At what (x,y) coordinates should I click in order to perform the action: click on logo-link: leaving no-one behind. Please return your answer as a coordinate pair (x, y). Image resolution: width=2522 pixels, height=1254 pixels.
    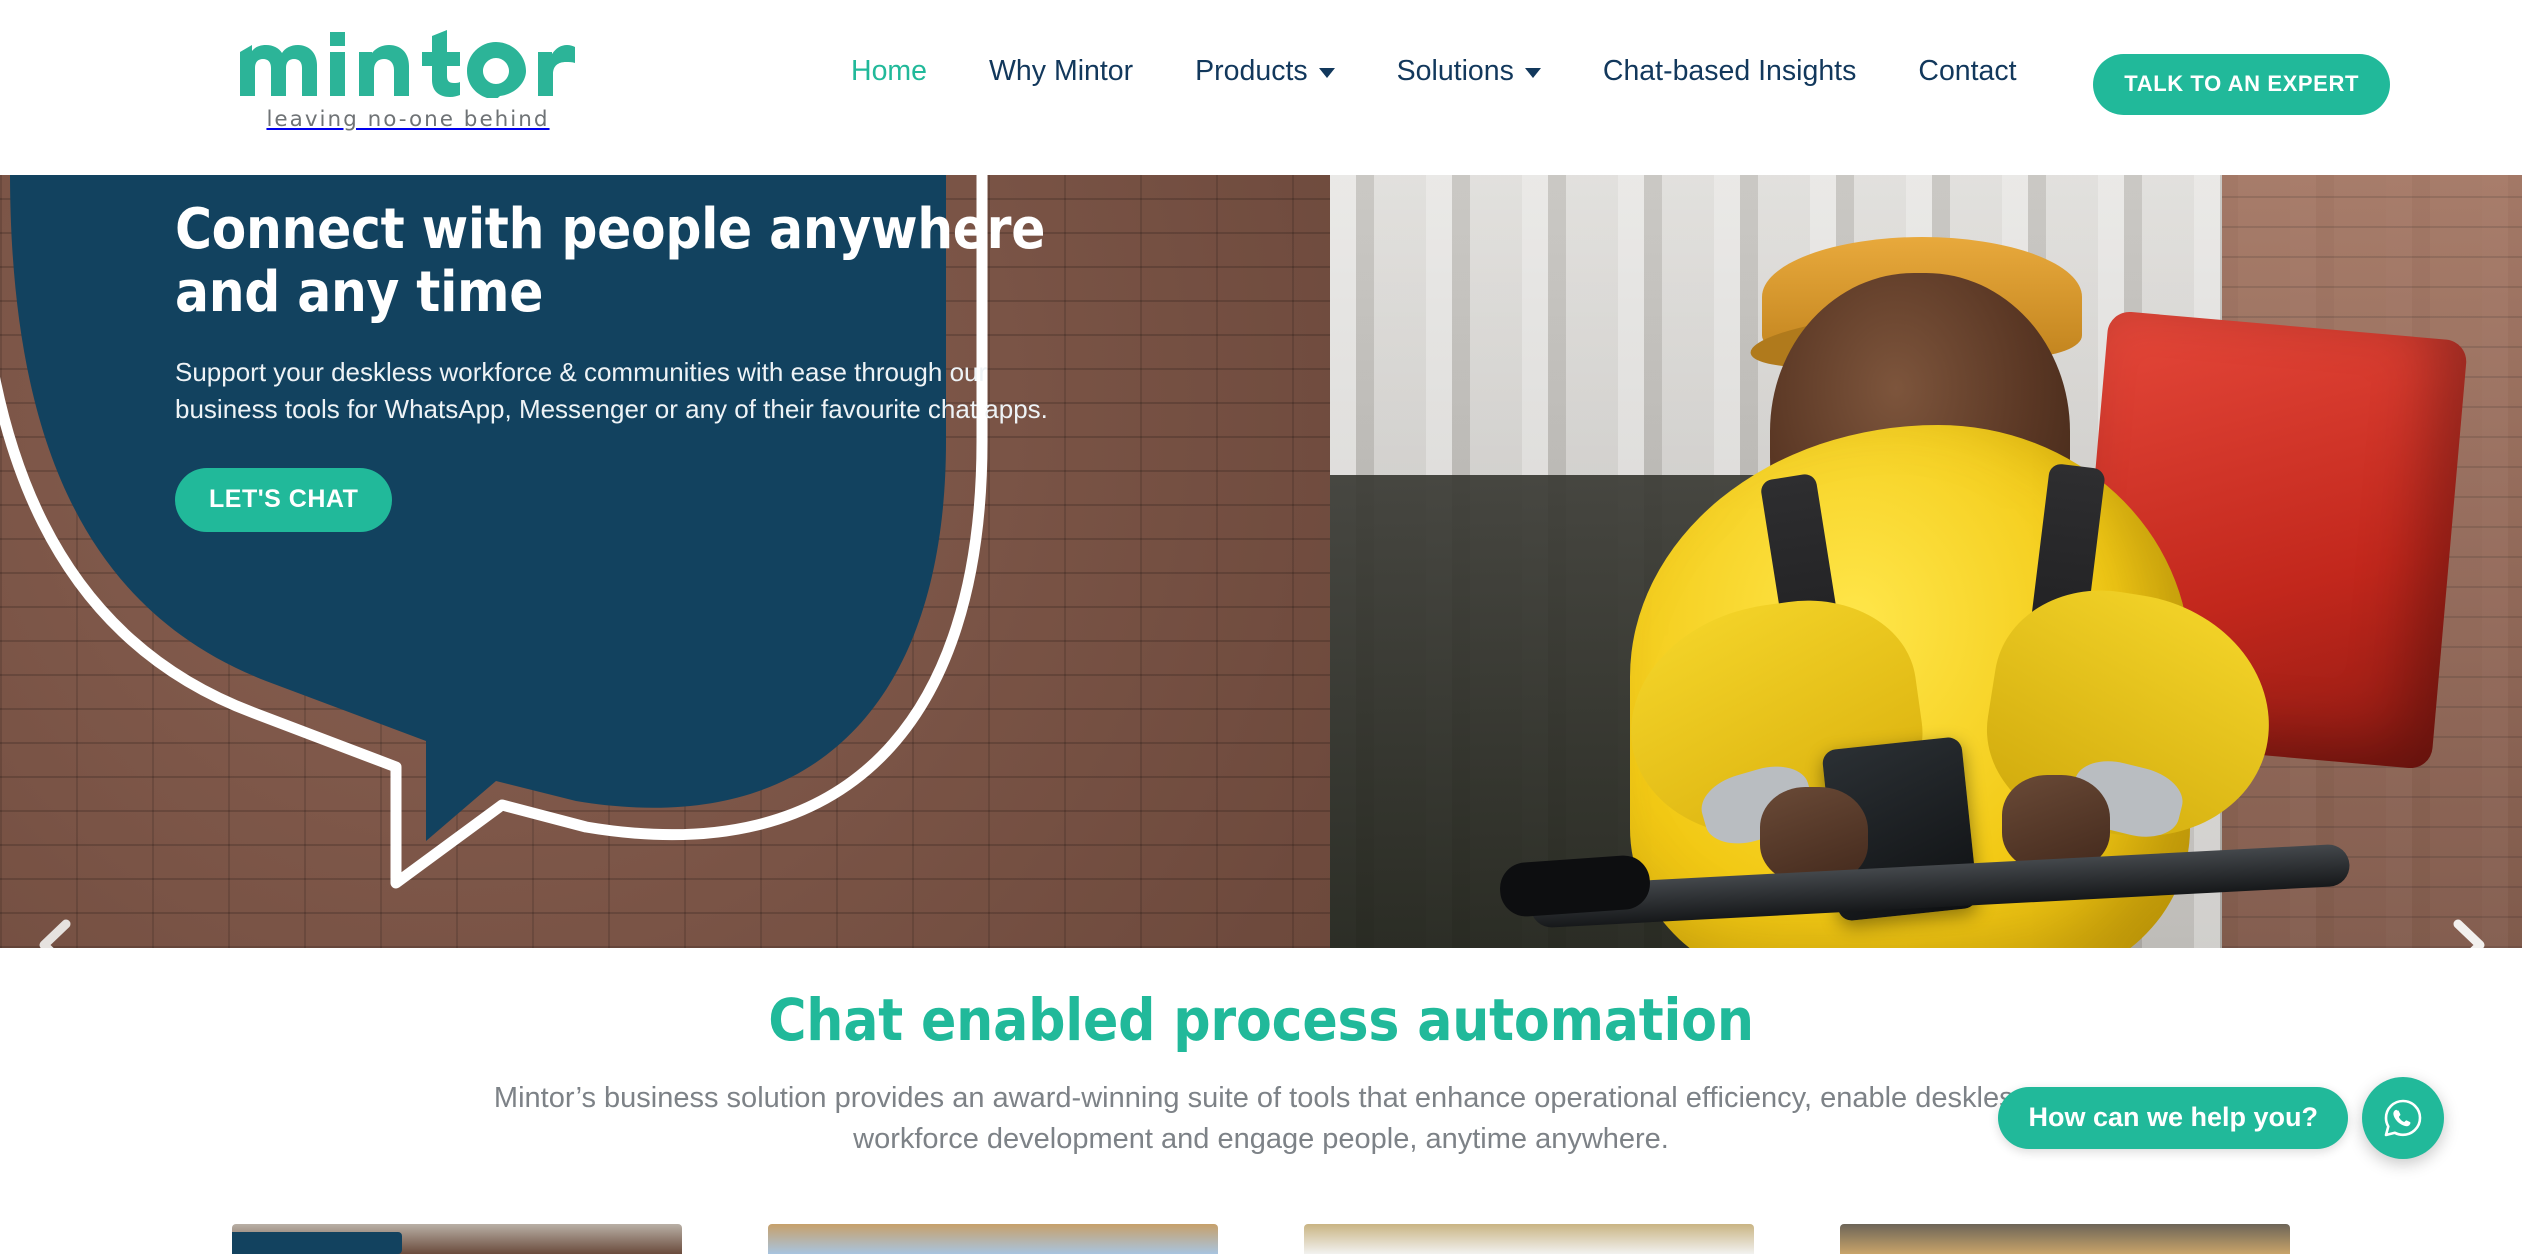
    Looking at the image, I should click on (408, 78).